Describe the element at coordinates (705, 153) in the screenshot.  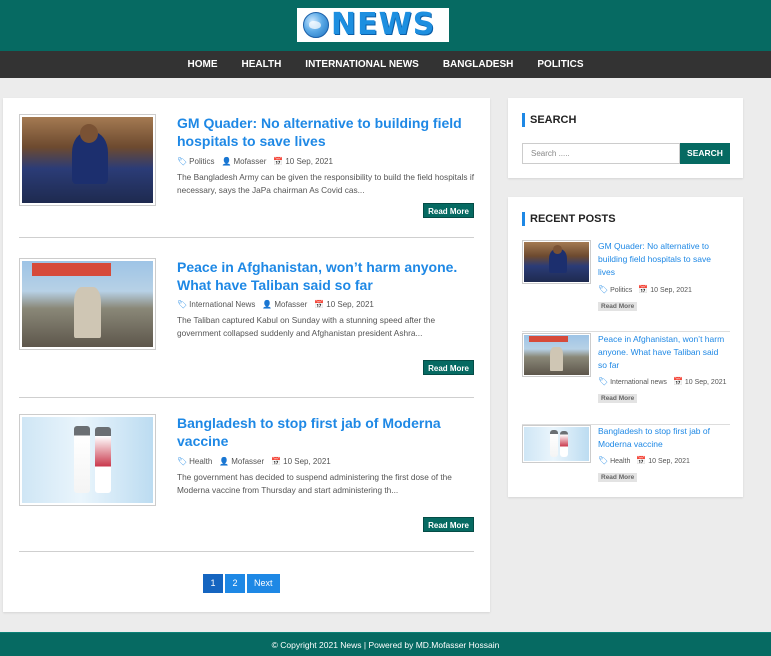
I see `search-button: SEARCH` at that location.